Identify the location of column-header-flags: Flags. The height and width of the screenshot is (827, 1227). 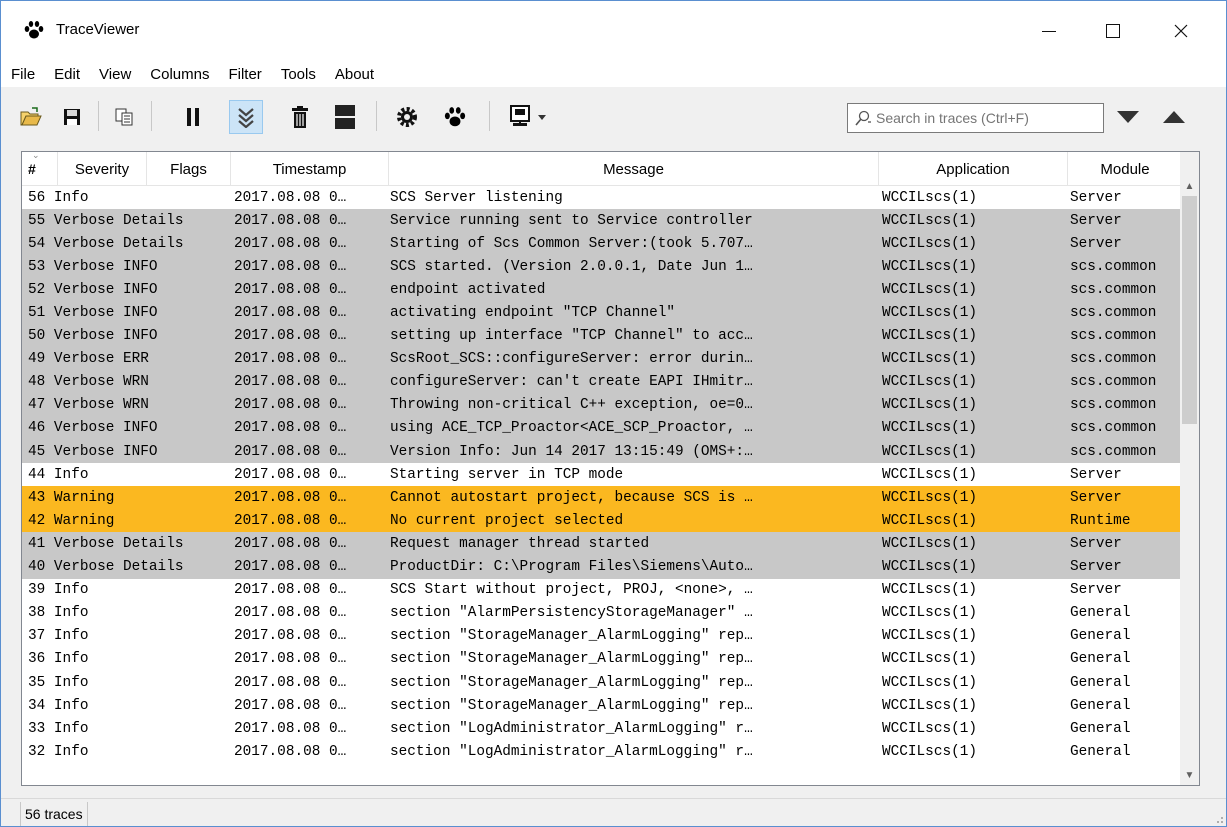
(189, 169).